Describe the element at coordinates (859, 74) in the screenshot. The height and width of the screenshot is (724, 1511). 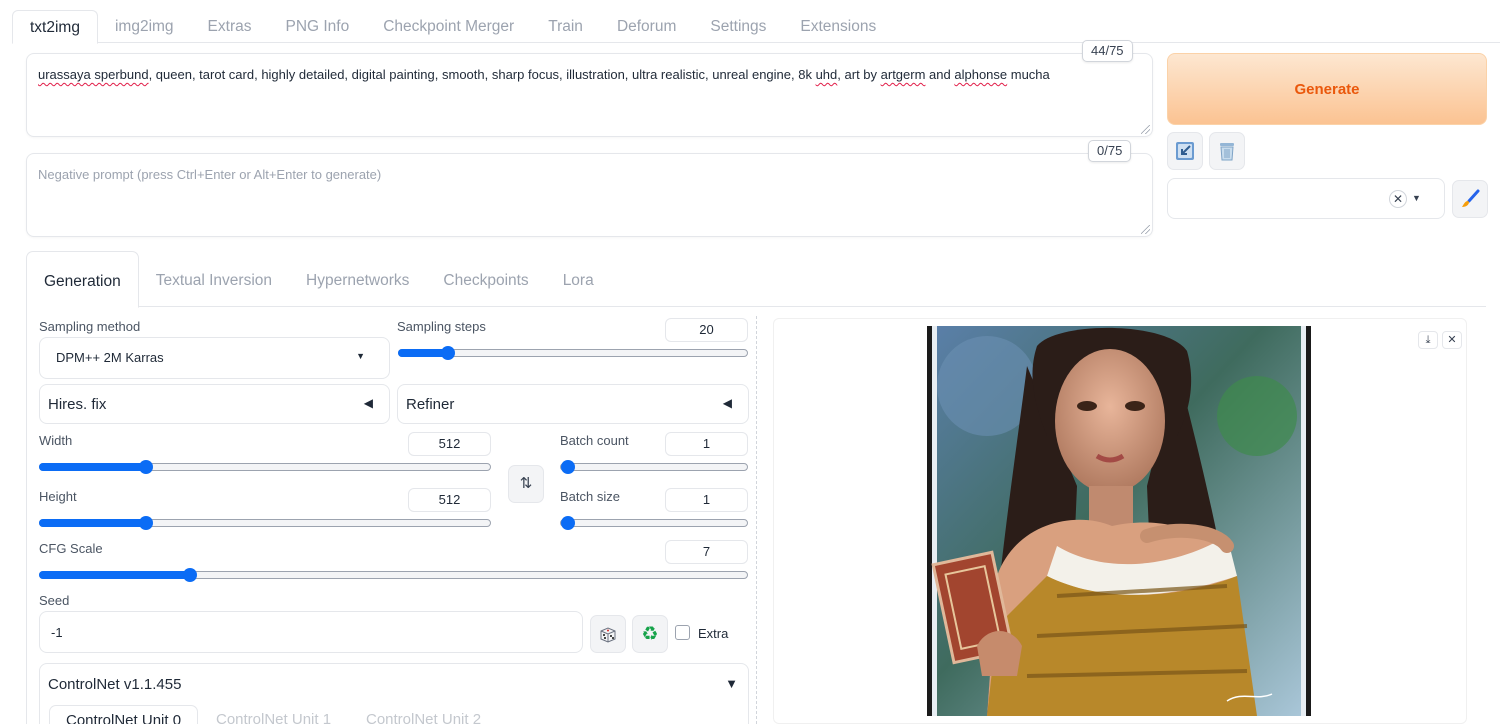
I see `prompt-segment: , art by` at that location.